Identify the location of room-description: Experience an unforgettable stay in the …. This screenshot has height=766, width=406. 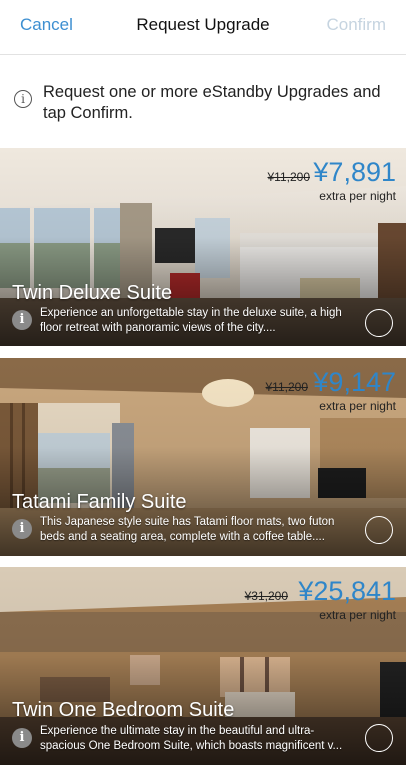
(191, 320).